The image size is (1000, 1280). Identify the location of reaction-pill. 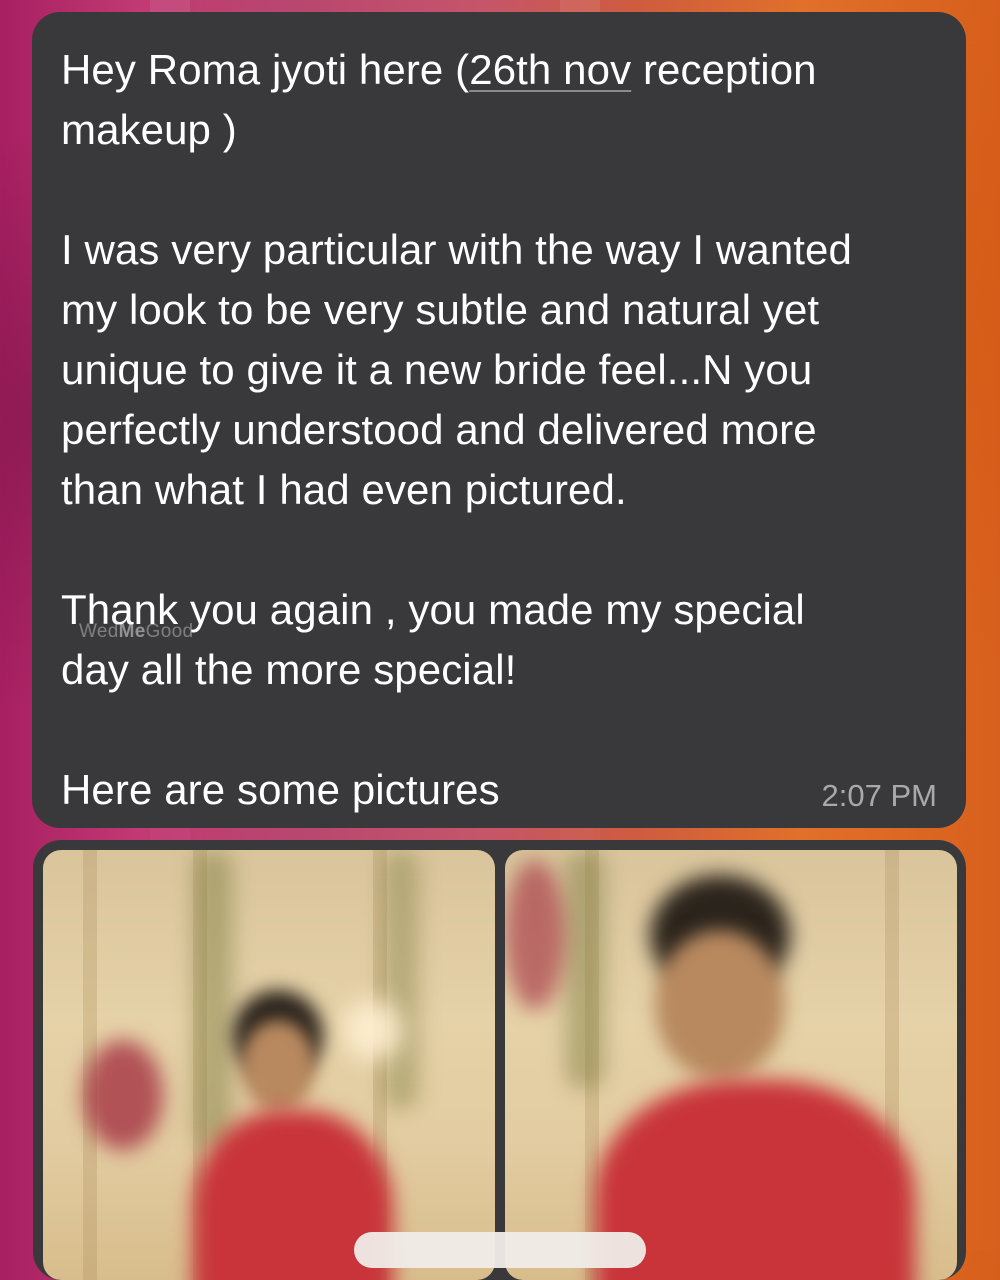
(500, 1250).